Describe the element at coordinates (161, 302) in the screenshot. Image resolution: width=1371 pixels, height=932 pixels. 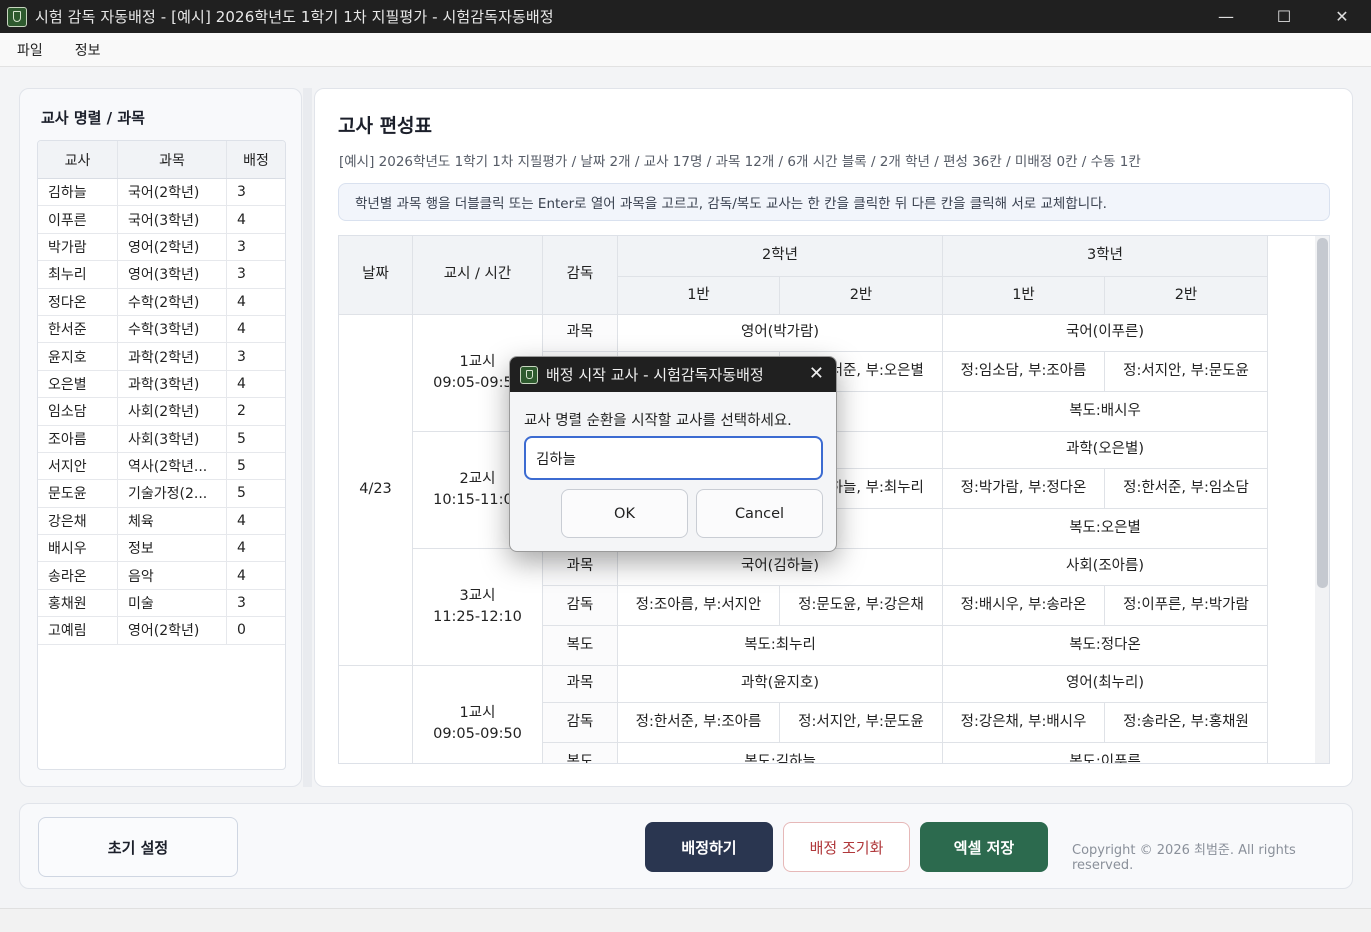
I see `table-row: 정다온 수학(2학년) 4` at that location.